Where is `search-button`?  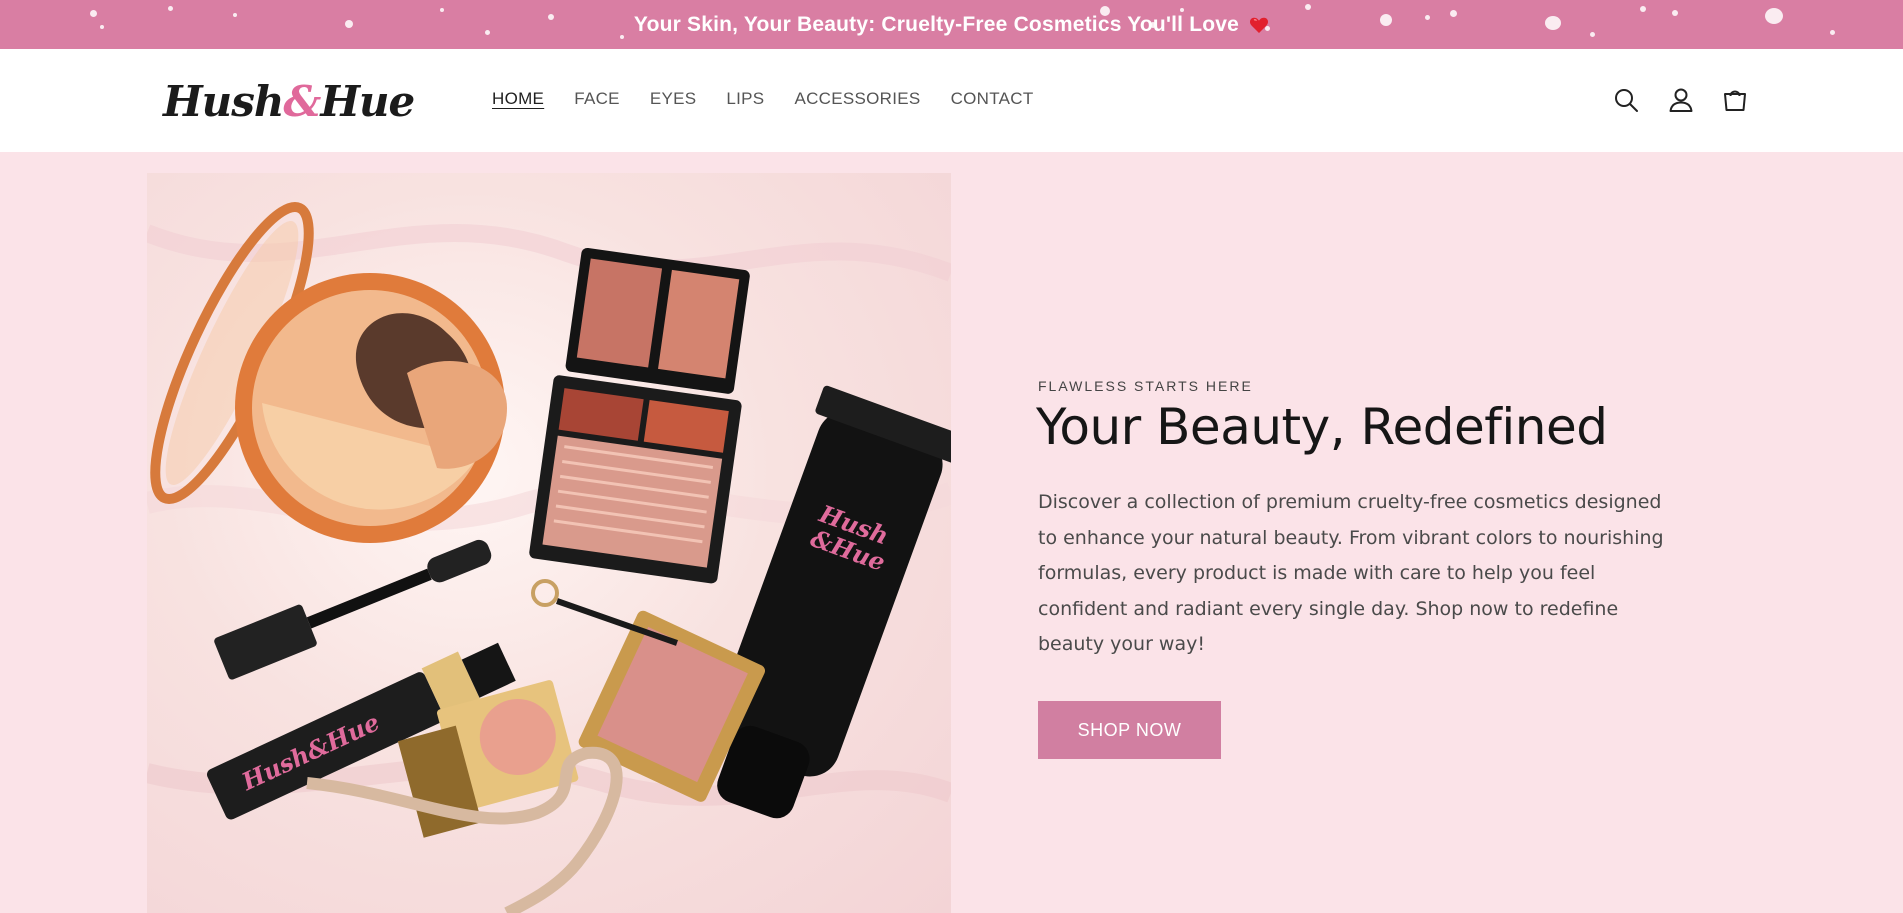
search-button is located at coordinates (1626, 100).